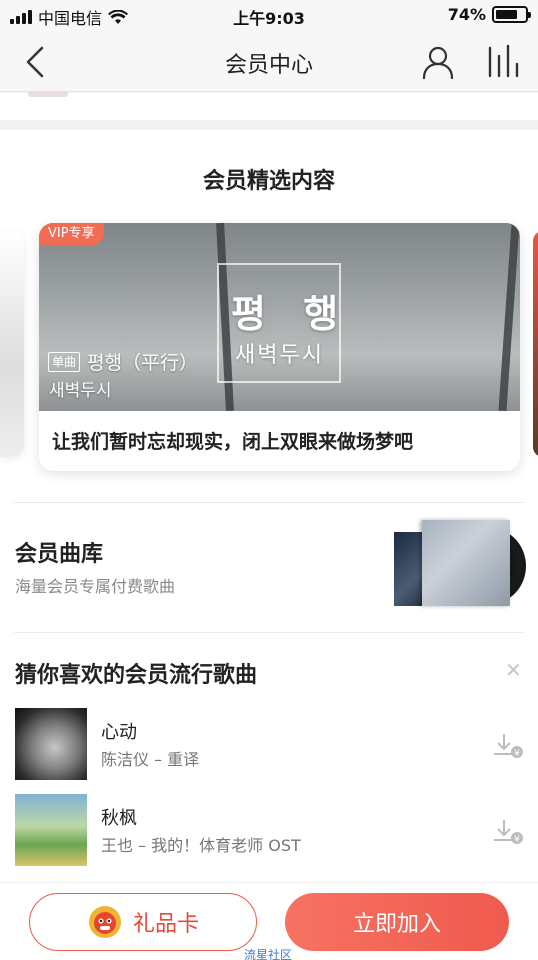 This screenshot has width=538, height=960. What do you see at coordinates (201, 845) in the screenshot?
I see `song-meta: 王也 – 我的！体育老师 OST` at bounding box center [201, 845].